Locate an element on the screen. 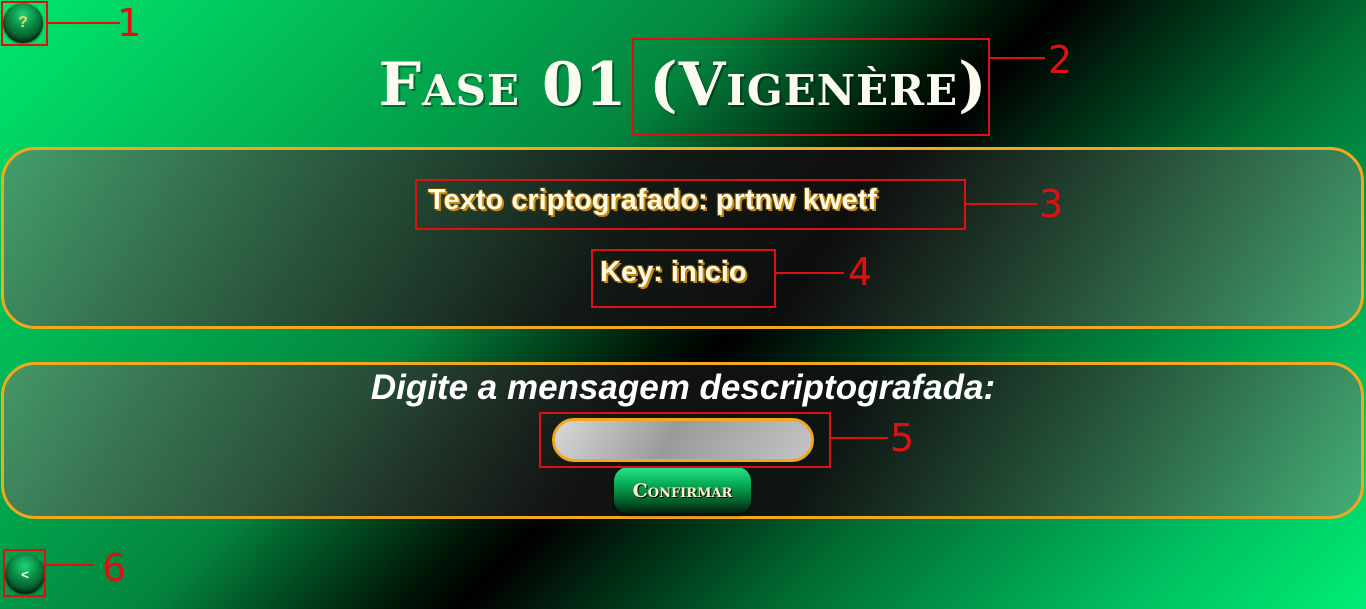 This screenshot has width=1366, height=609. ciphertext-label: Texto criptografado: prtnw kwetf is located at coordinates (652, 200).